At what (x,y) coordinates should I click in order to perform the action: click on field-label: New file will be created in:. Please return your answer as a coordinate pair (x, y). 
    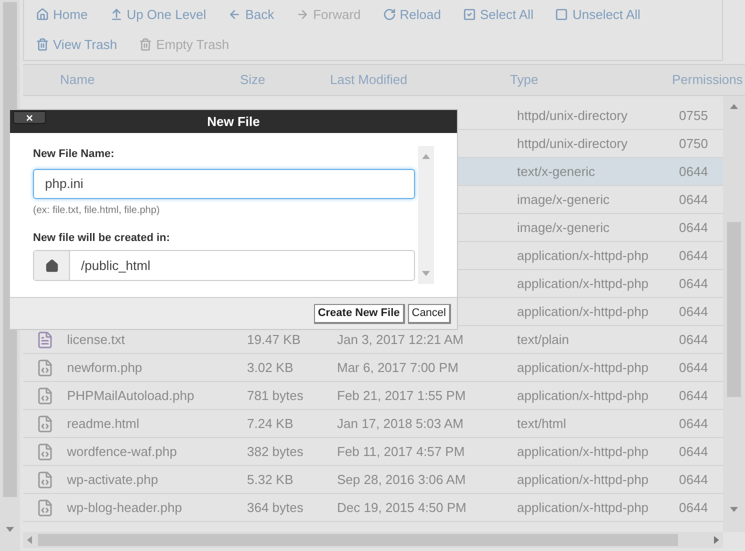
    Looking at the image, I should click on (102, 238).